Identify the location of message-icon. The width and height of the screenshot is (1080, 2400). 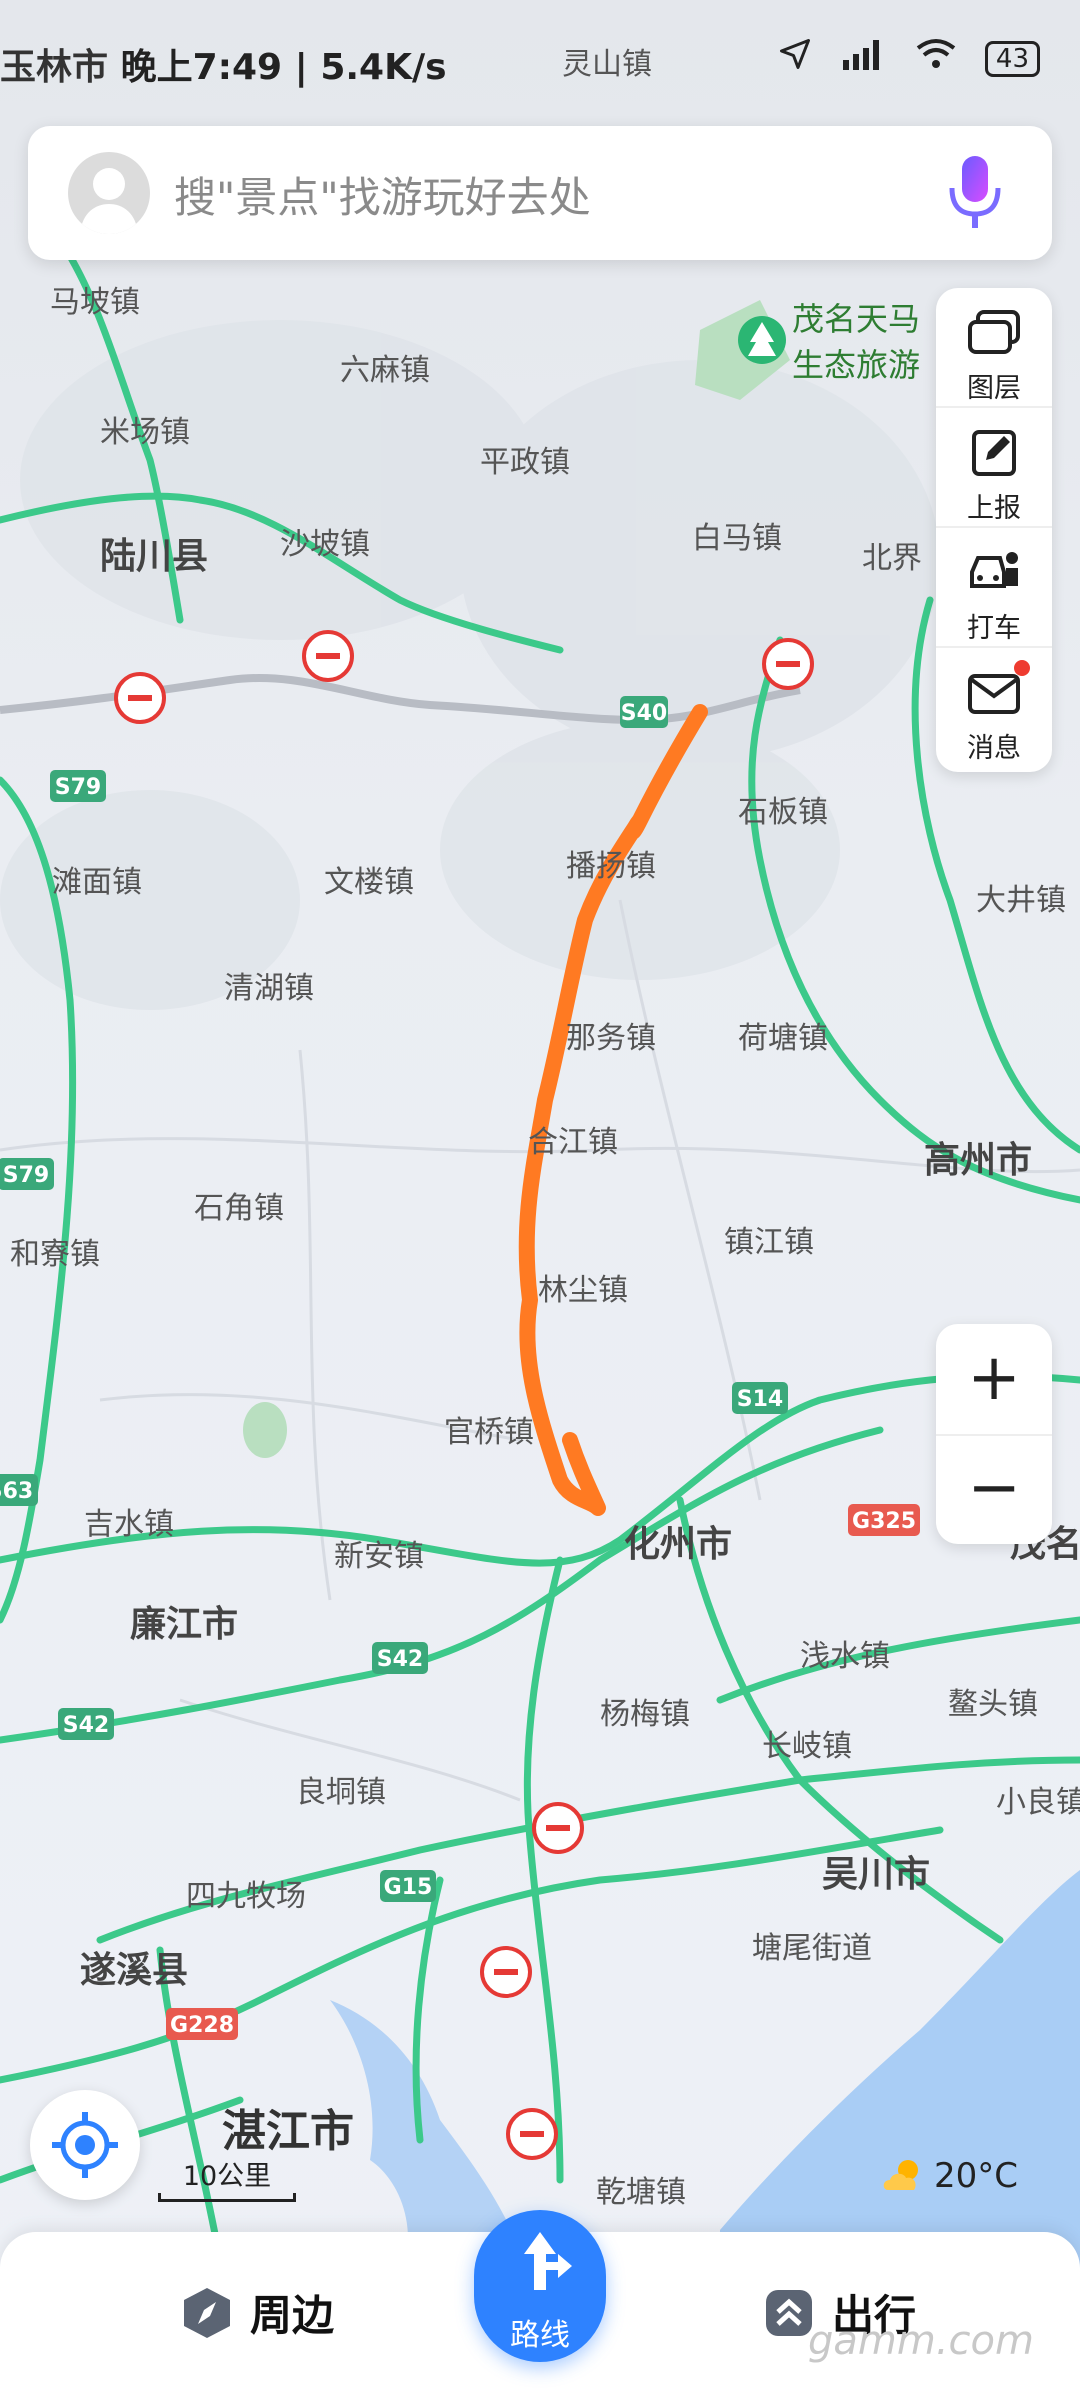
(994, 694).